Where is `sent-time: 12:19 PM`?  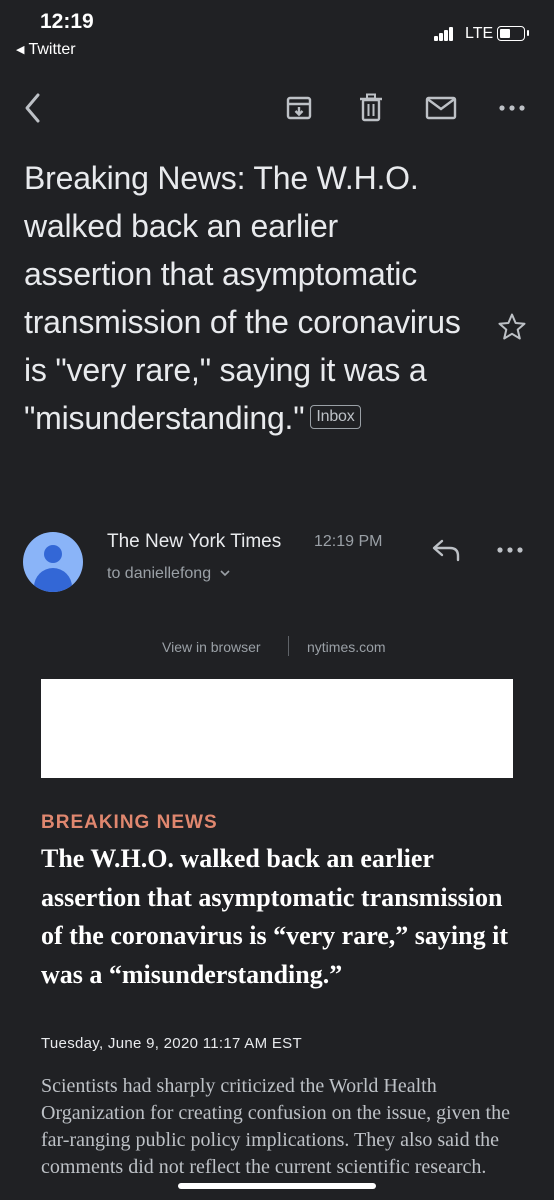
sent-time: 12:19 PM is located at coordinates (348, 541).